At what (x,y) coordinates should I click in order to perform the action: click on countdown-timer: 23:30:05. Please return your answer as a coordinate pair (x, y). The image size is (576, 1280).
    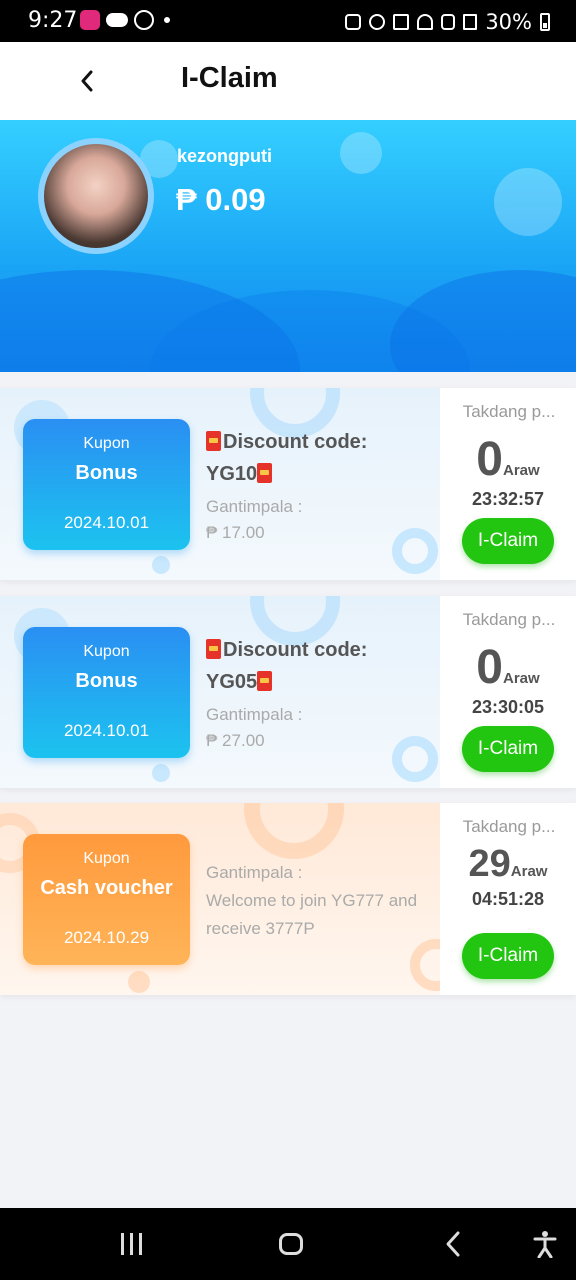
    Looking at the image, I should click on (508, 707).